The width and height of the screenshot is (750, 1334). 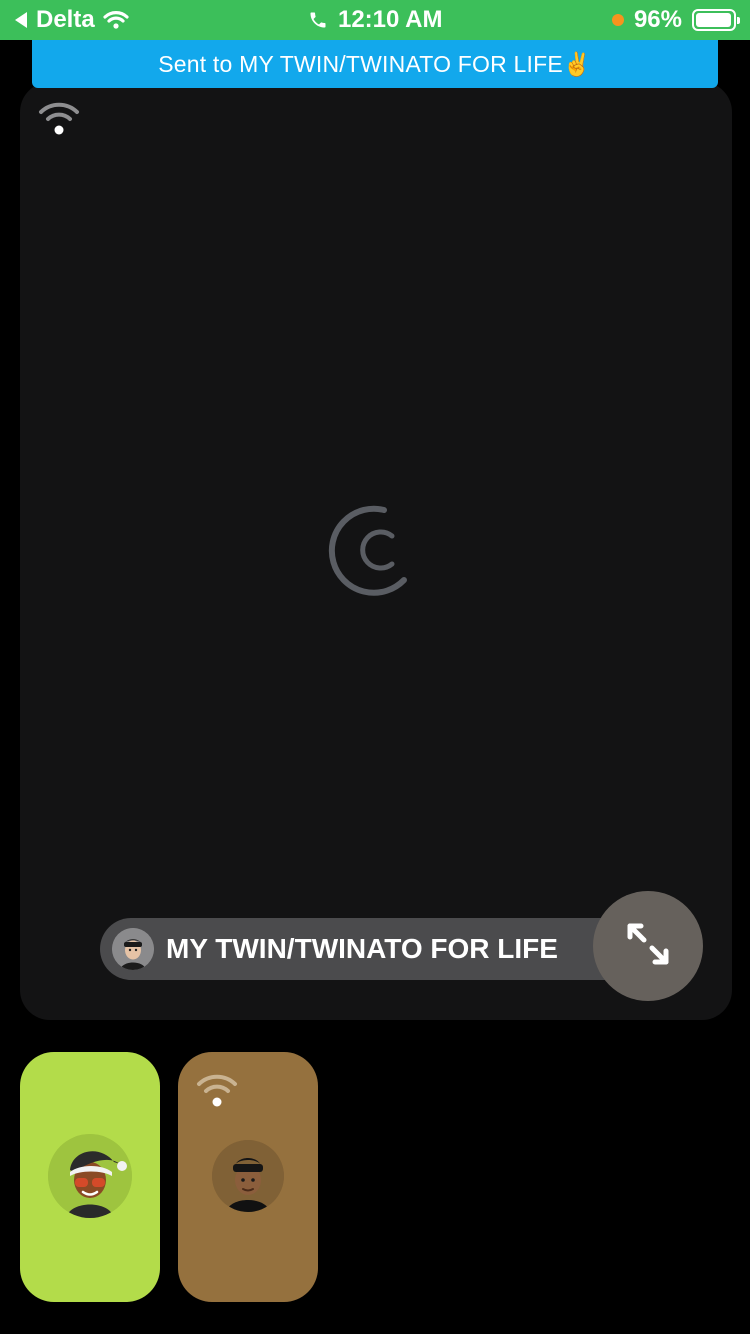 I want to click on bitmoji-avatar-santa-hat, so click(x=90, y=1176).